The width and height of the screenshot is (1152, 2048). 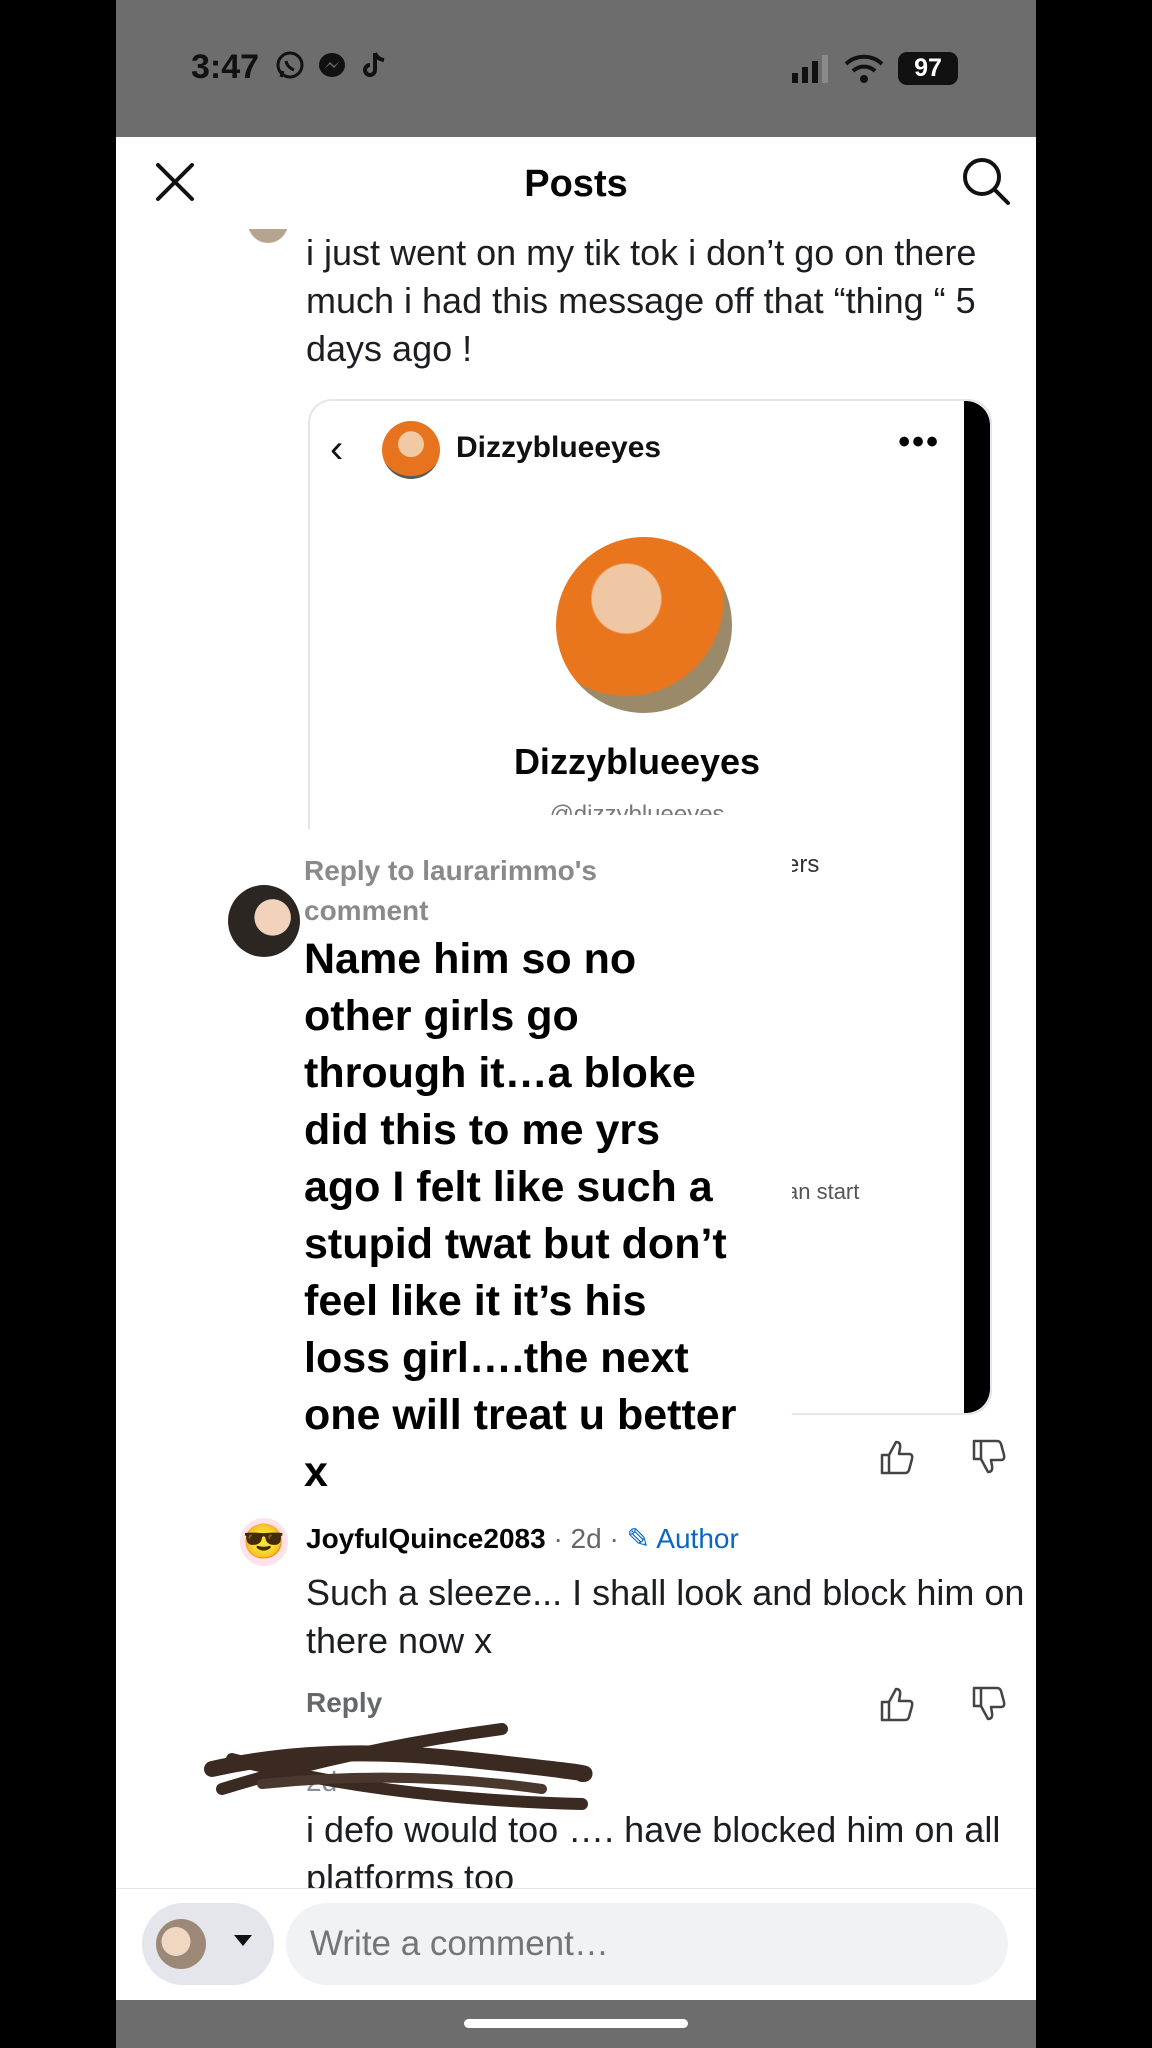 What do you see at coordinates (637, 761) in the screenshot?
I see `card-username-big: Dizzyblueeyes` at bounding box center [637, 761].